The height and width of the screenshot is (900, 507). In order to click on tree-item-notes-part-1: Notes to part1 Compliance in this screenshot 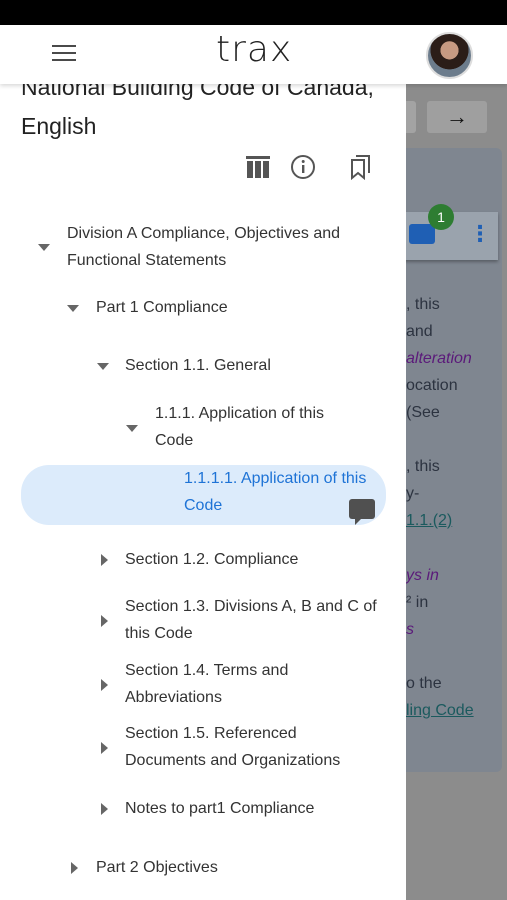, I will do `click(203, 808)`.